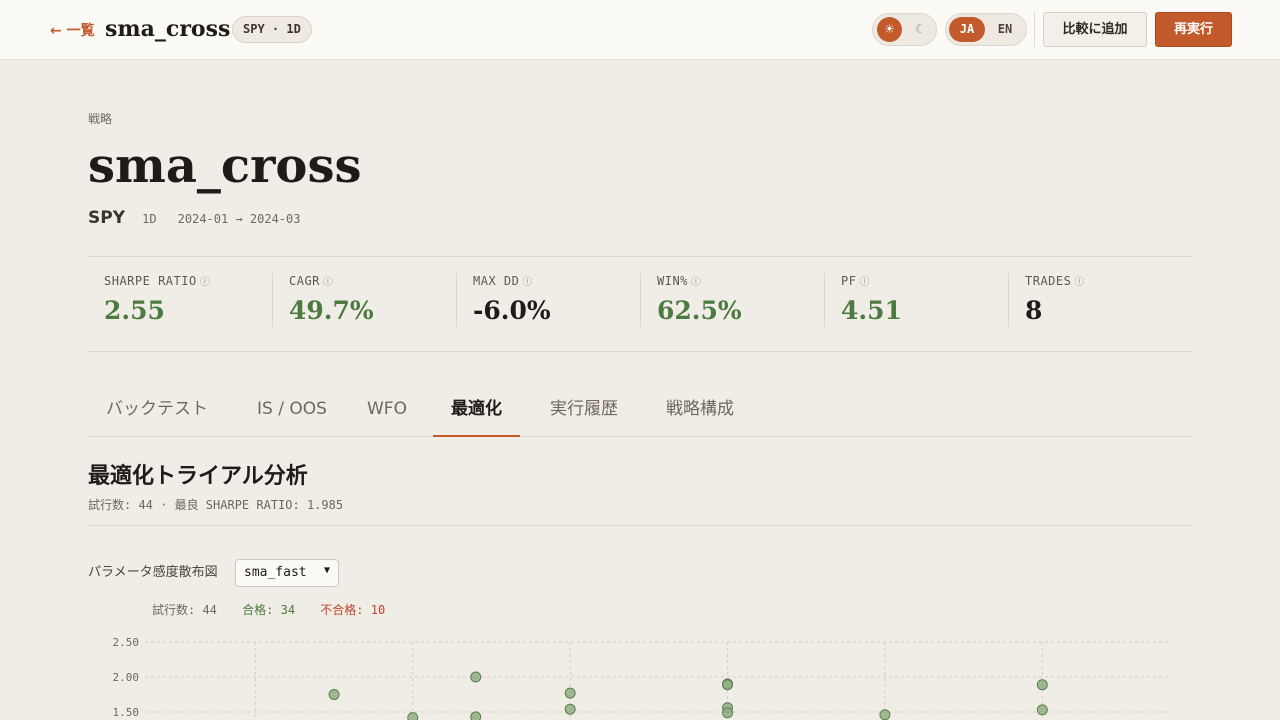  I want to click on kpi-label-text: WIN%, so click(672, 281).